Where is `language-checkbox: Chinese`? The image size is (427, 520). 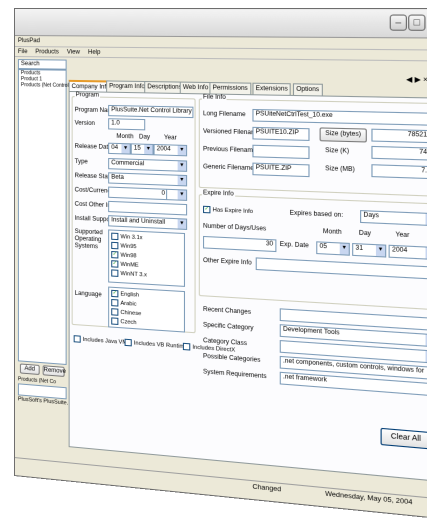 language-checkbox: Chinese is located at coordinates (126, 312).